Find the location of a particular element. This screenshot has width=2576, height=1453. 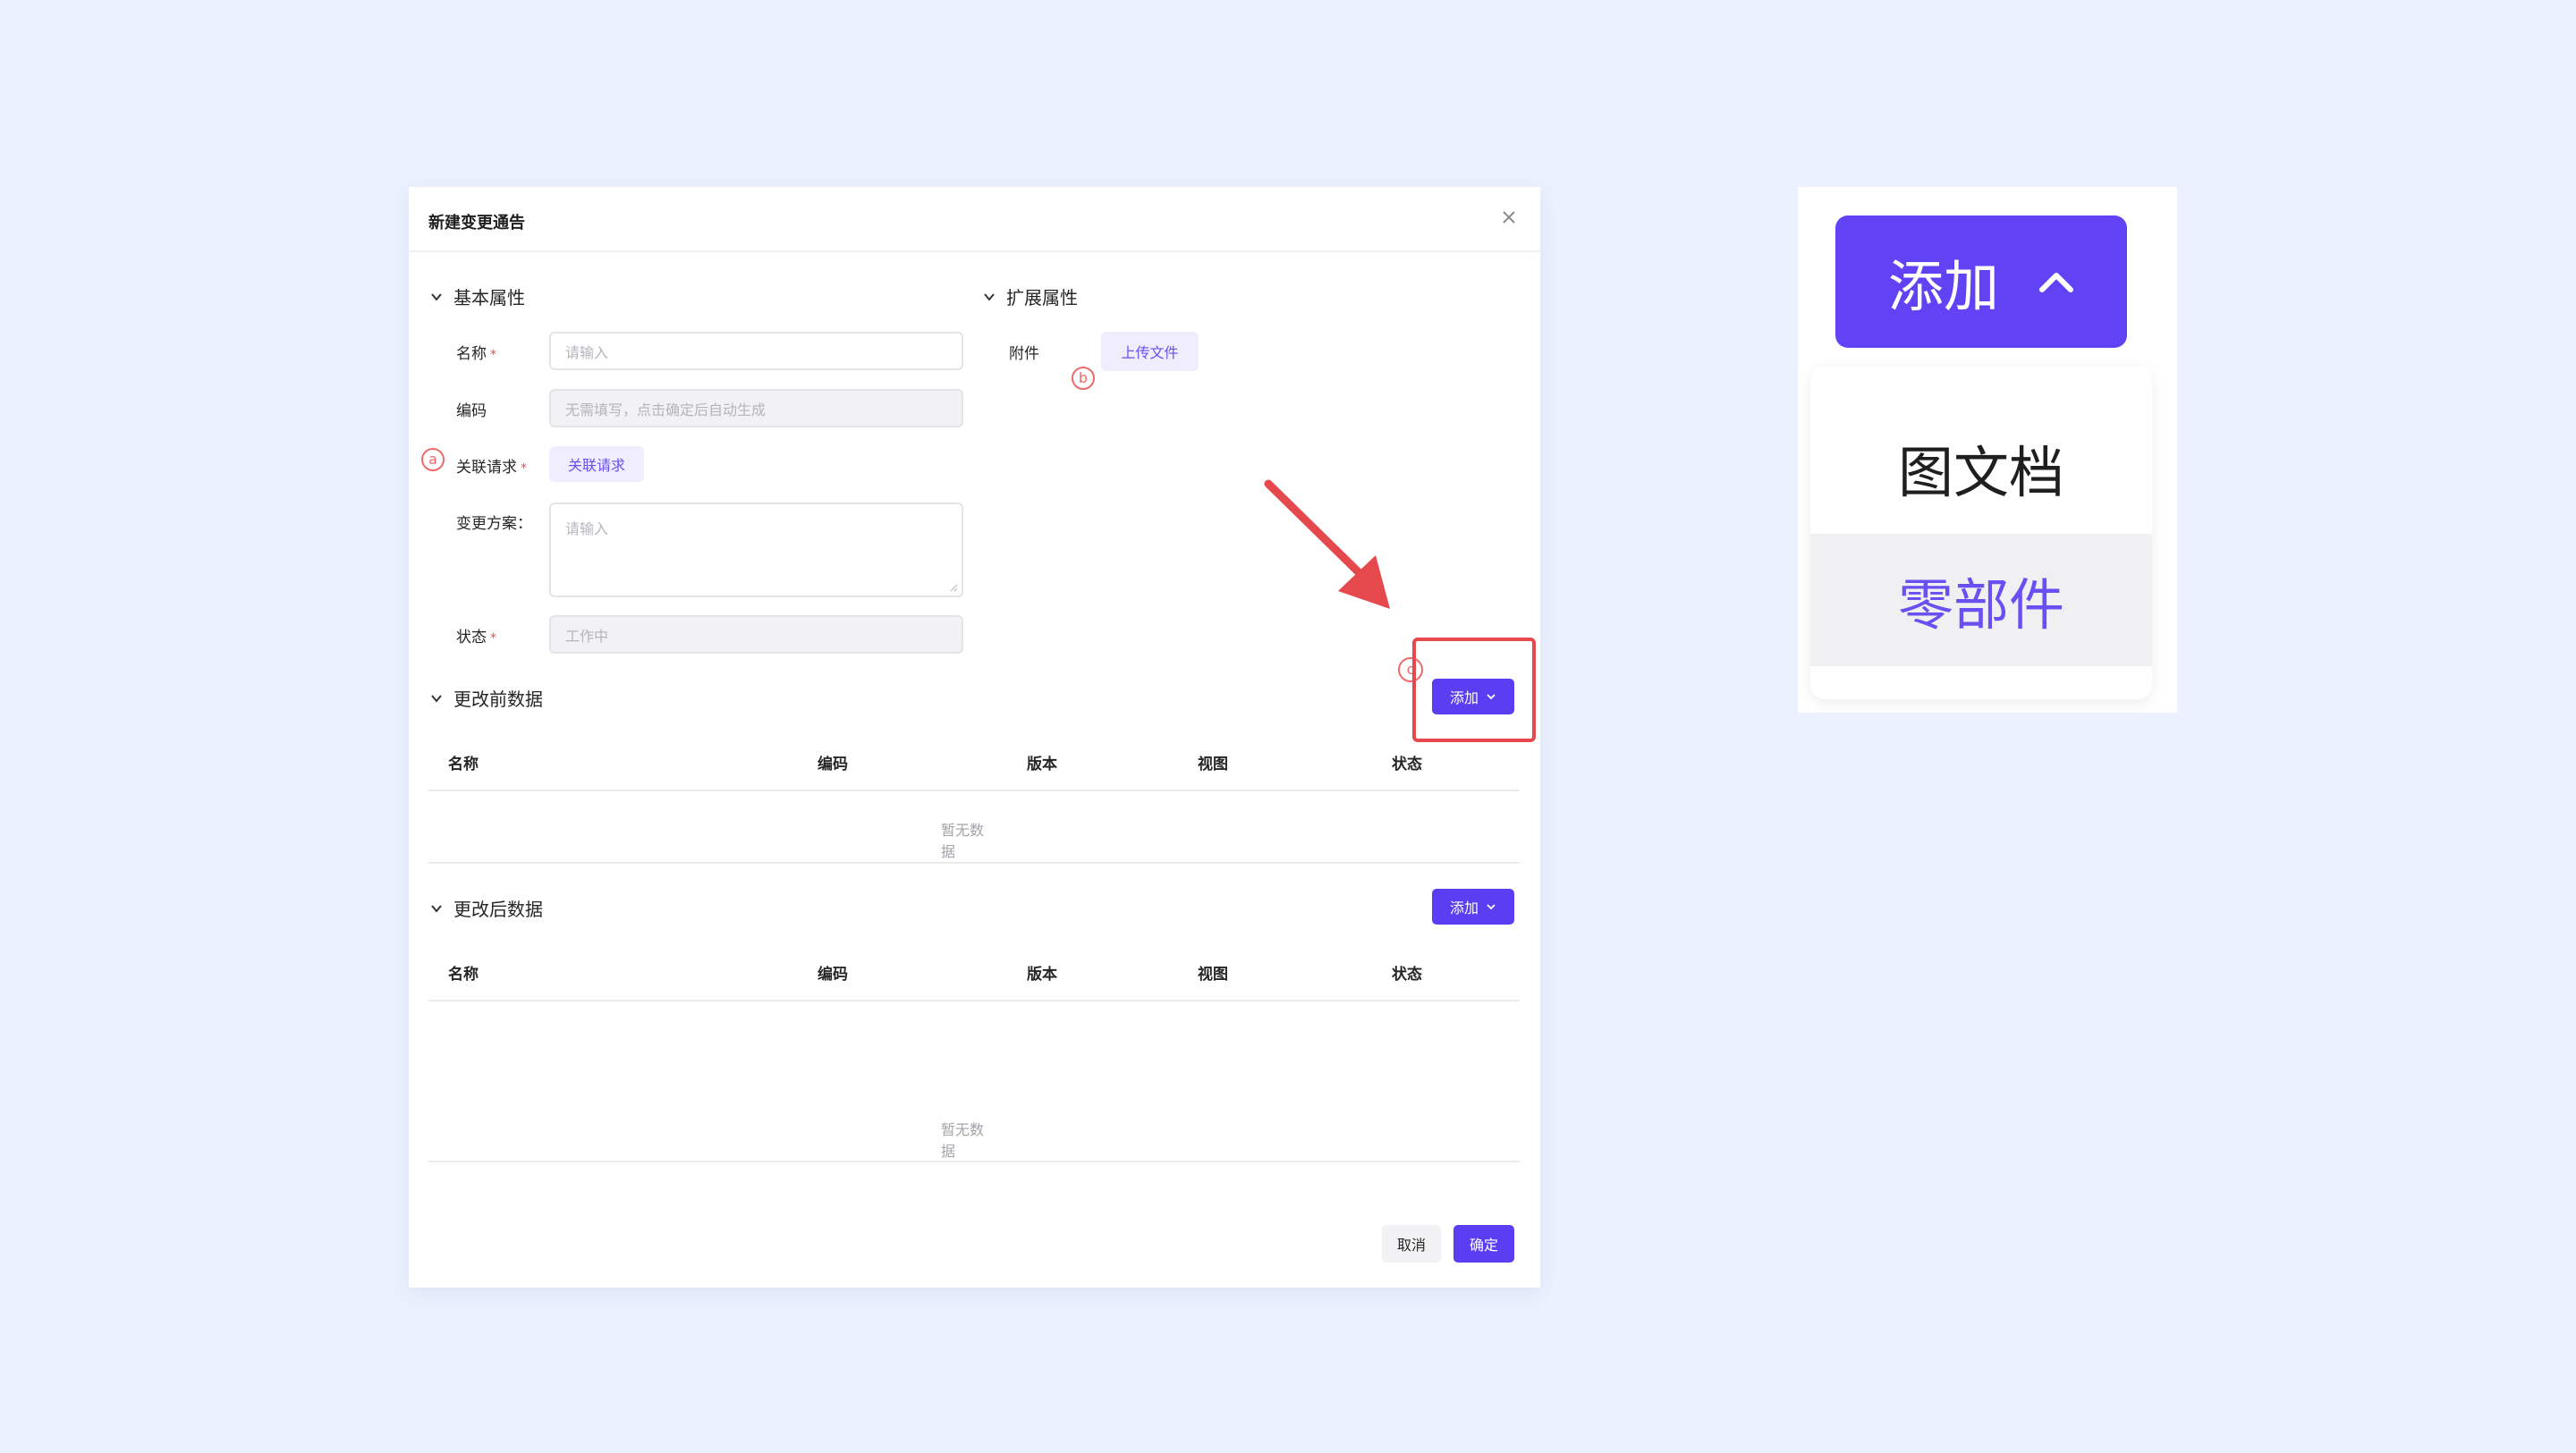

status-label: 状态 * is located at coordinates (476, 635).